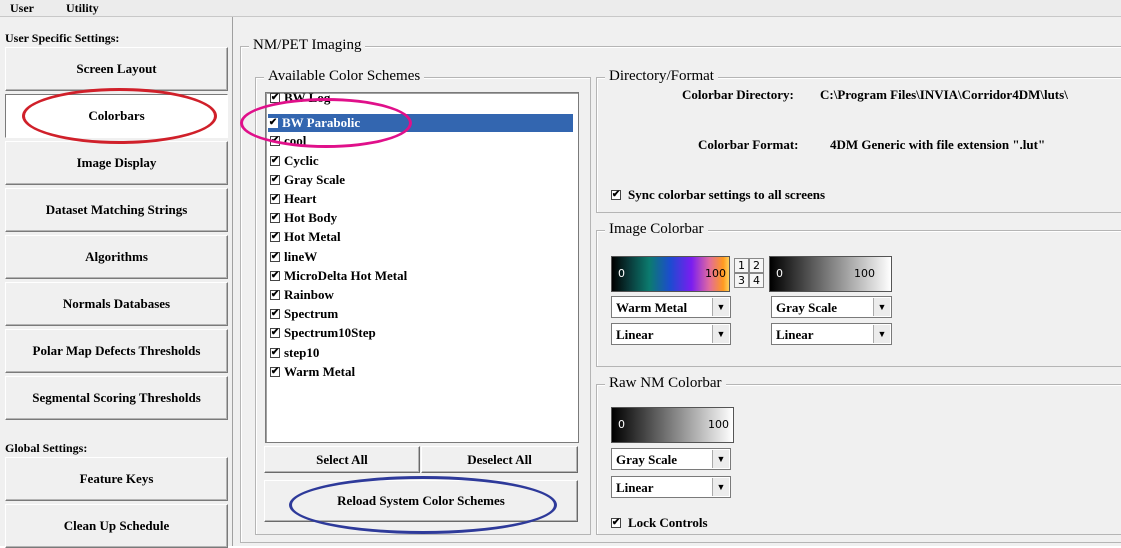  I want to click on list-item: ✔ Heart, so click(421, 199).